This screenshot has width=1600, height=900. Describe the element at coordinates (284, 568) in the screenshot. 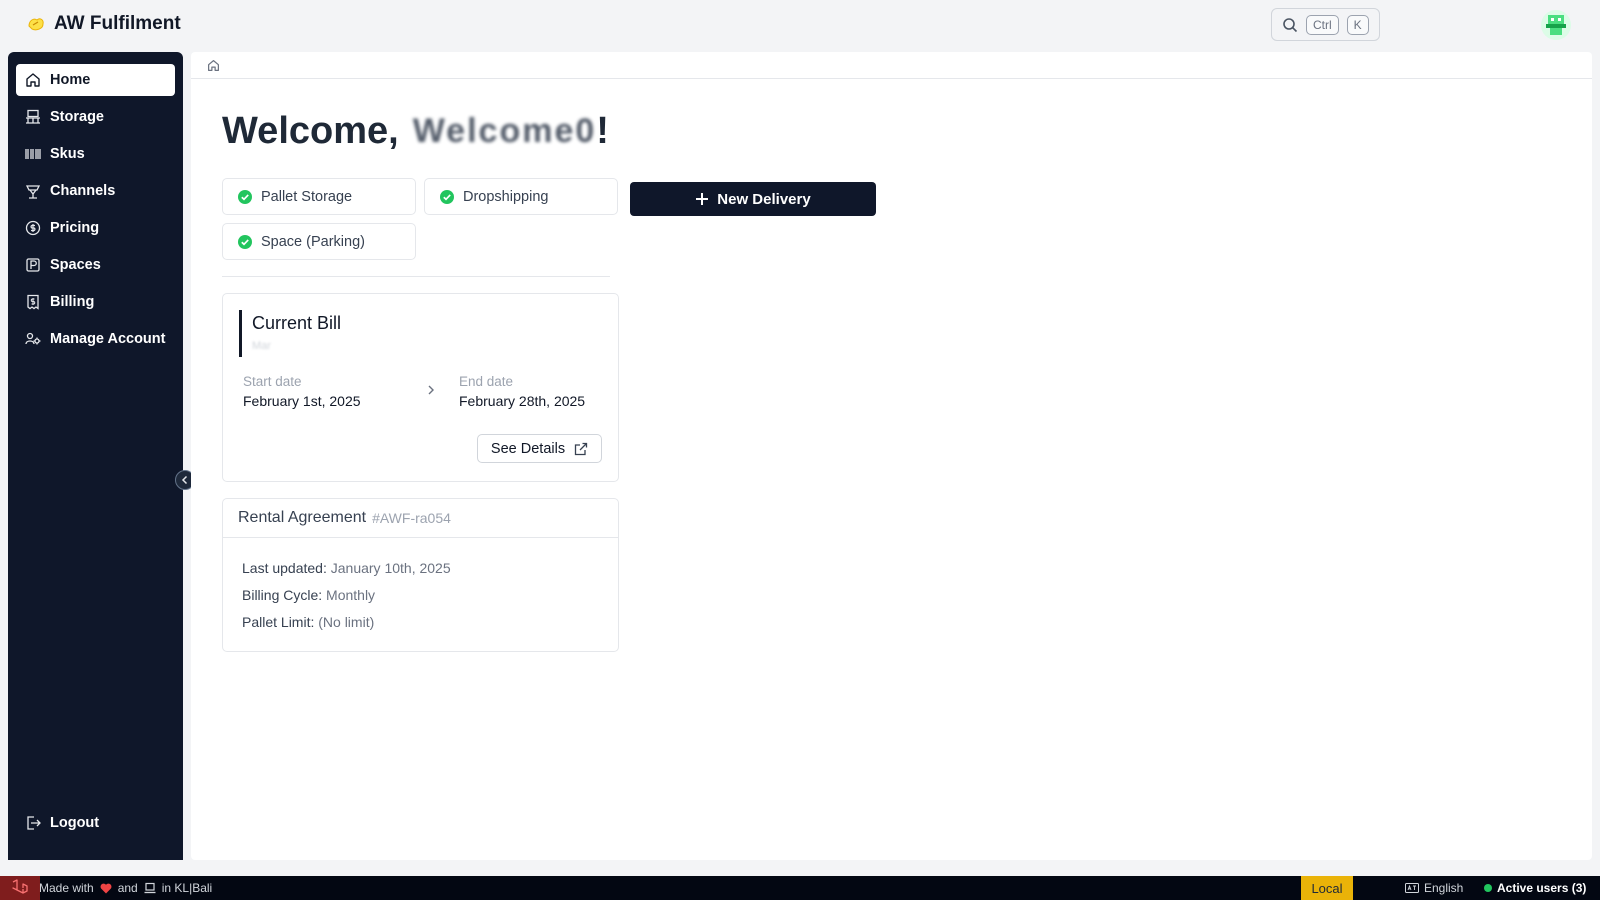

I see `last-updated-label: Last updated:` at that location.